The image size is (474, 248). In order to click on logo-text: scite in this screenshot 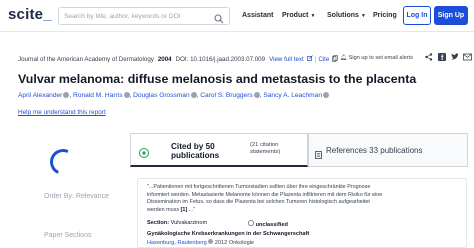, I will do `click(26, 14)`.